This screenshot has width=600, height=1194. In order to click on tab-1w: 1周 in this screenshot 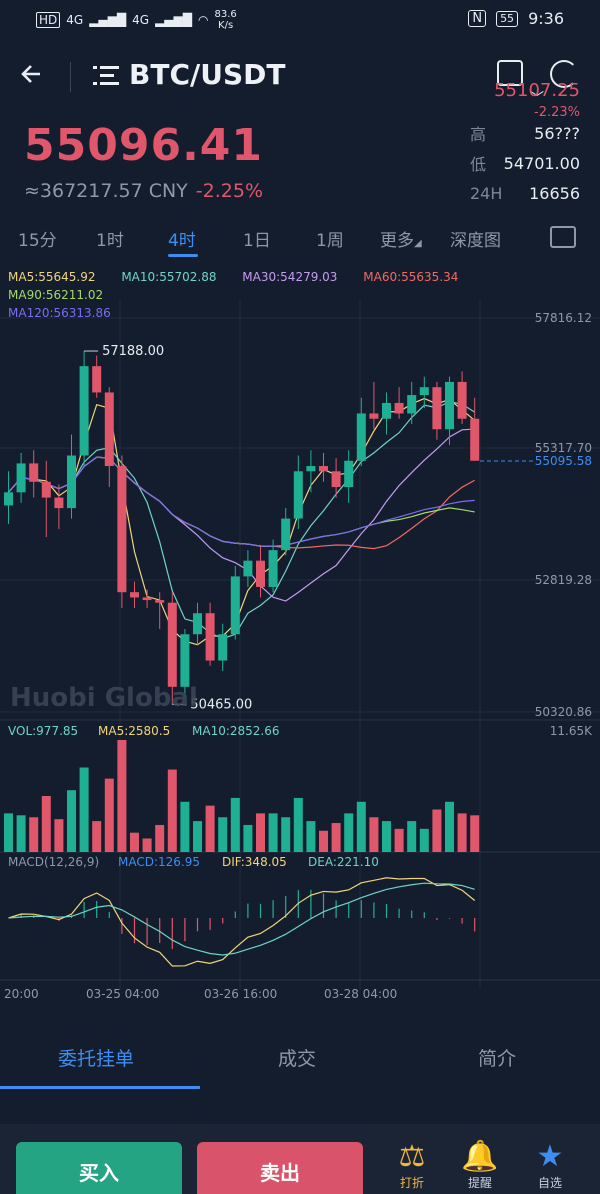, I will do `click(330, 238)`.